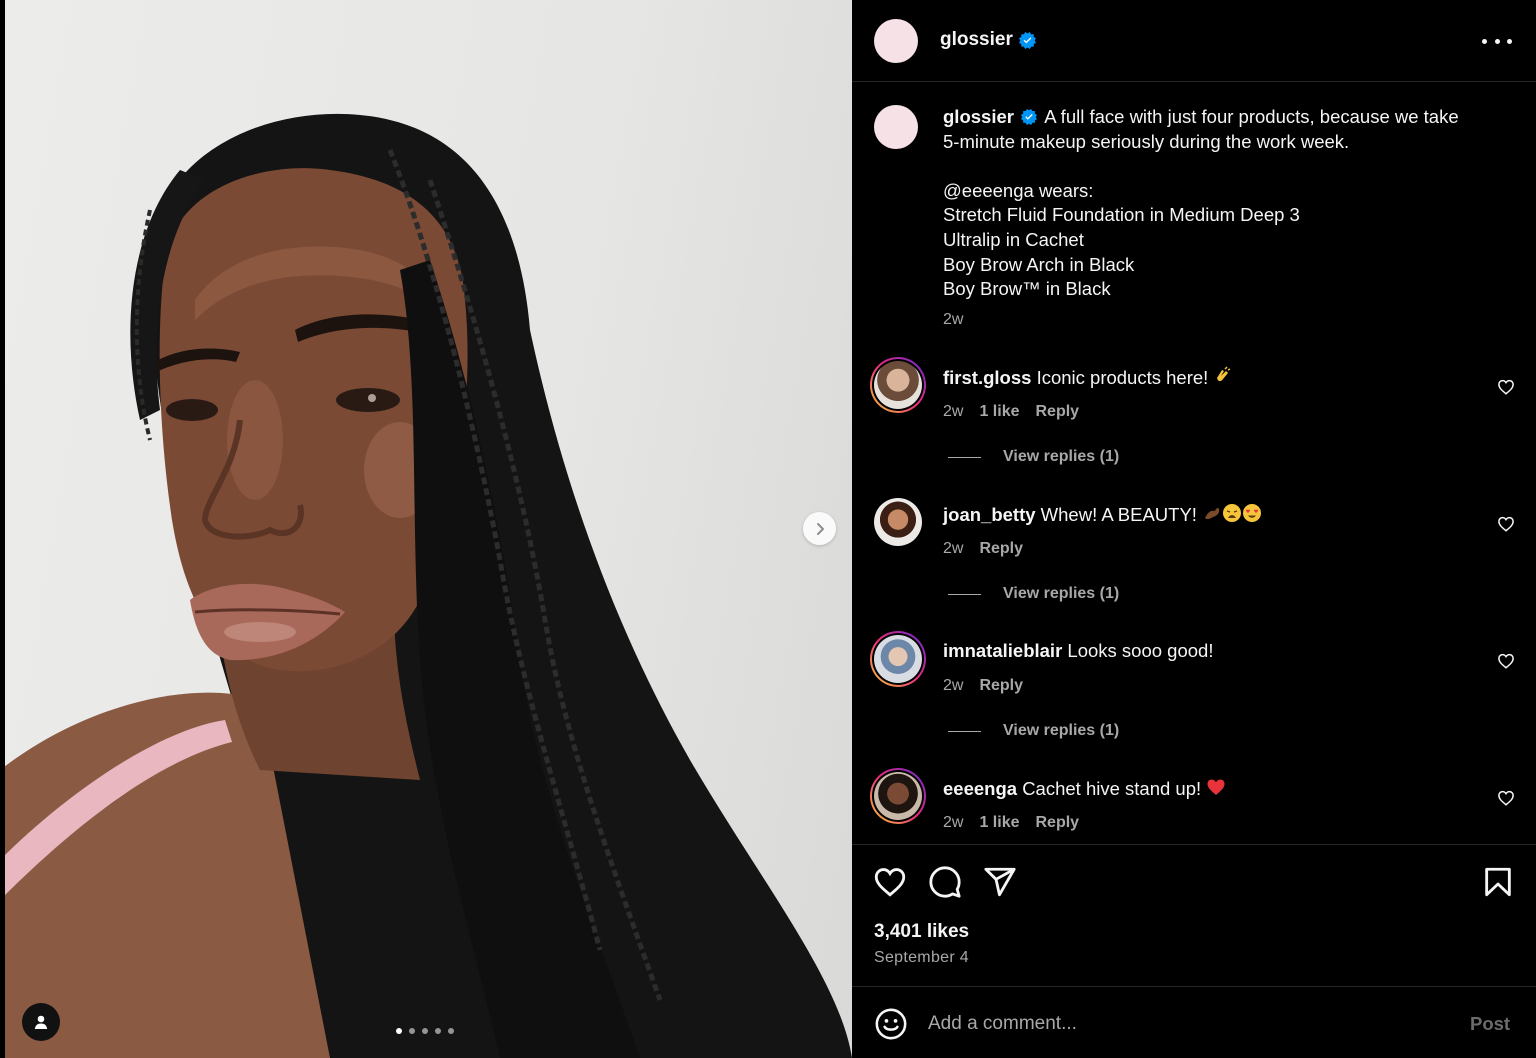  What do you see at coordinates (1490, 1024) in the screenshot?
I see `post-comment-button: Post` at bounding box center [1490, 1024].